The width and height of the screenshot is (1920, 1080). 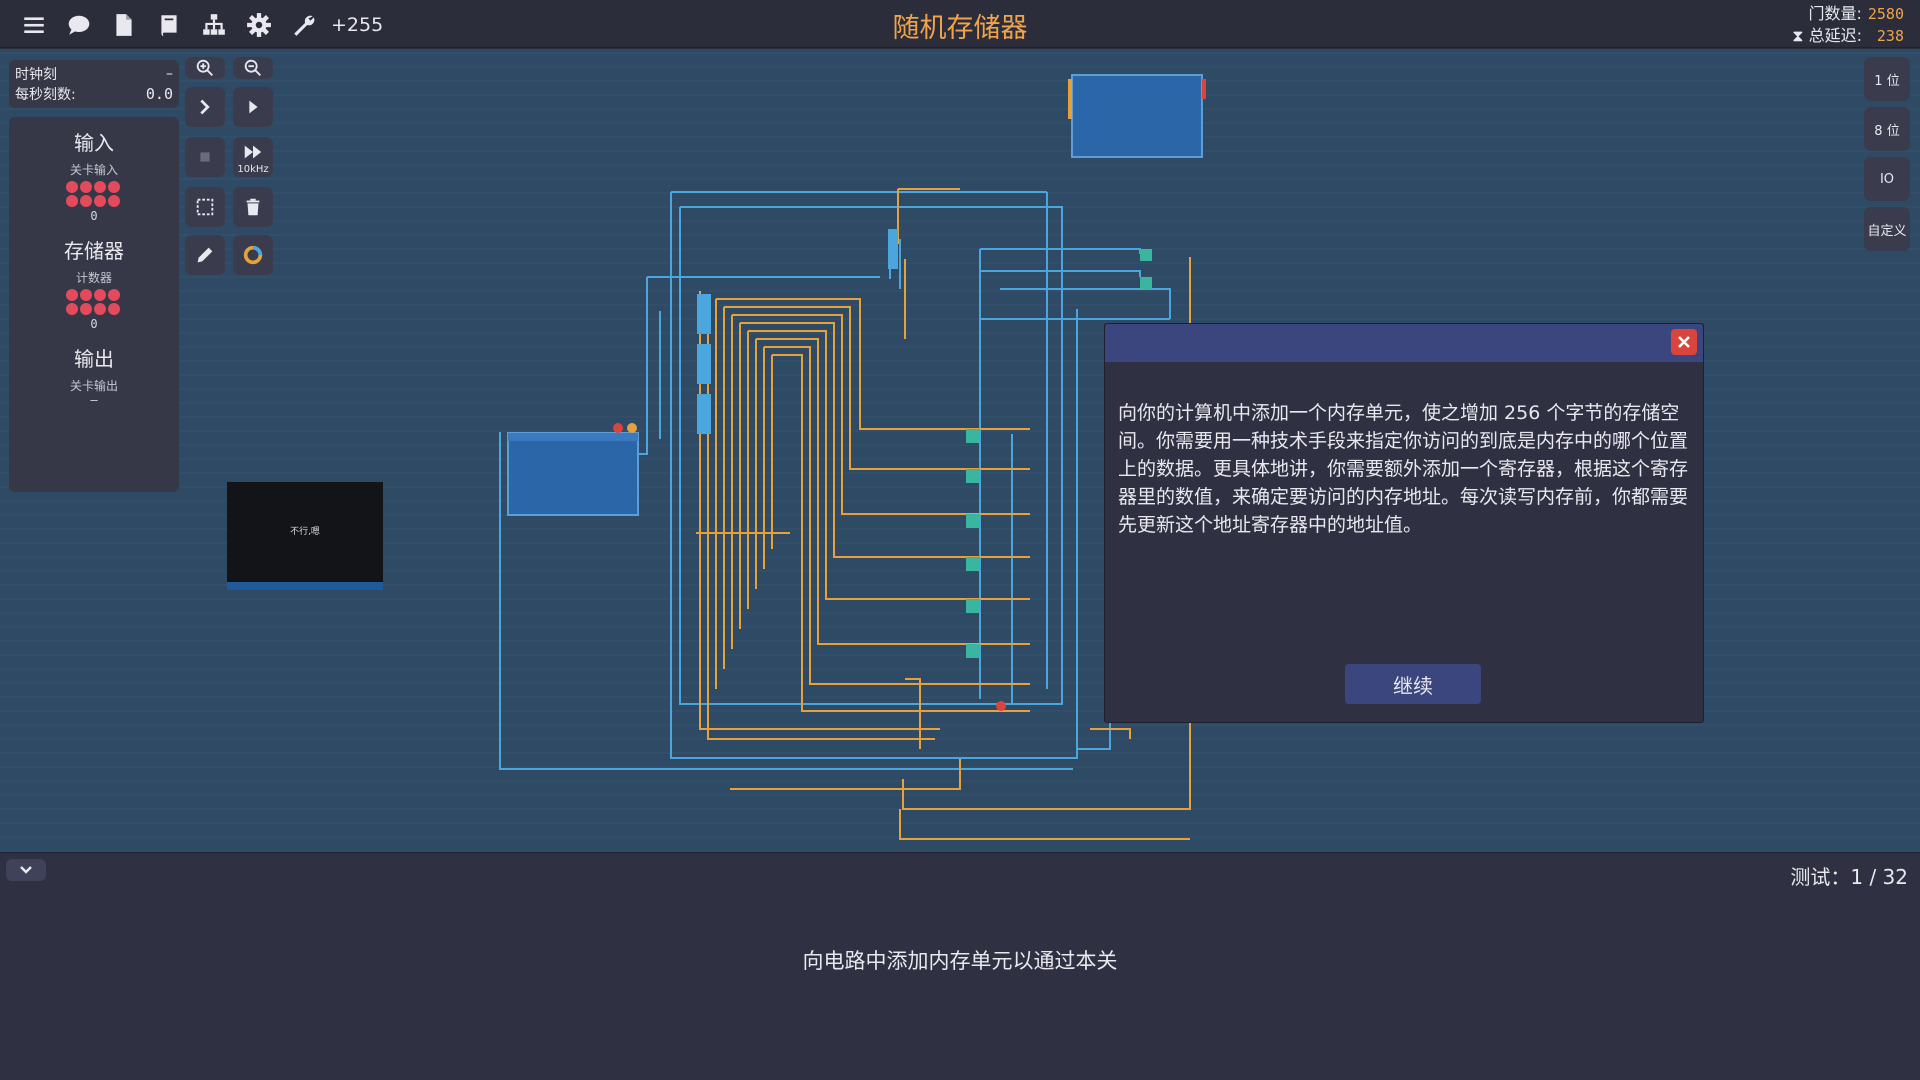 I want to click on close-icon, so click(x=1684, y=342).